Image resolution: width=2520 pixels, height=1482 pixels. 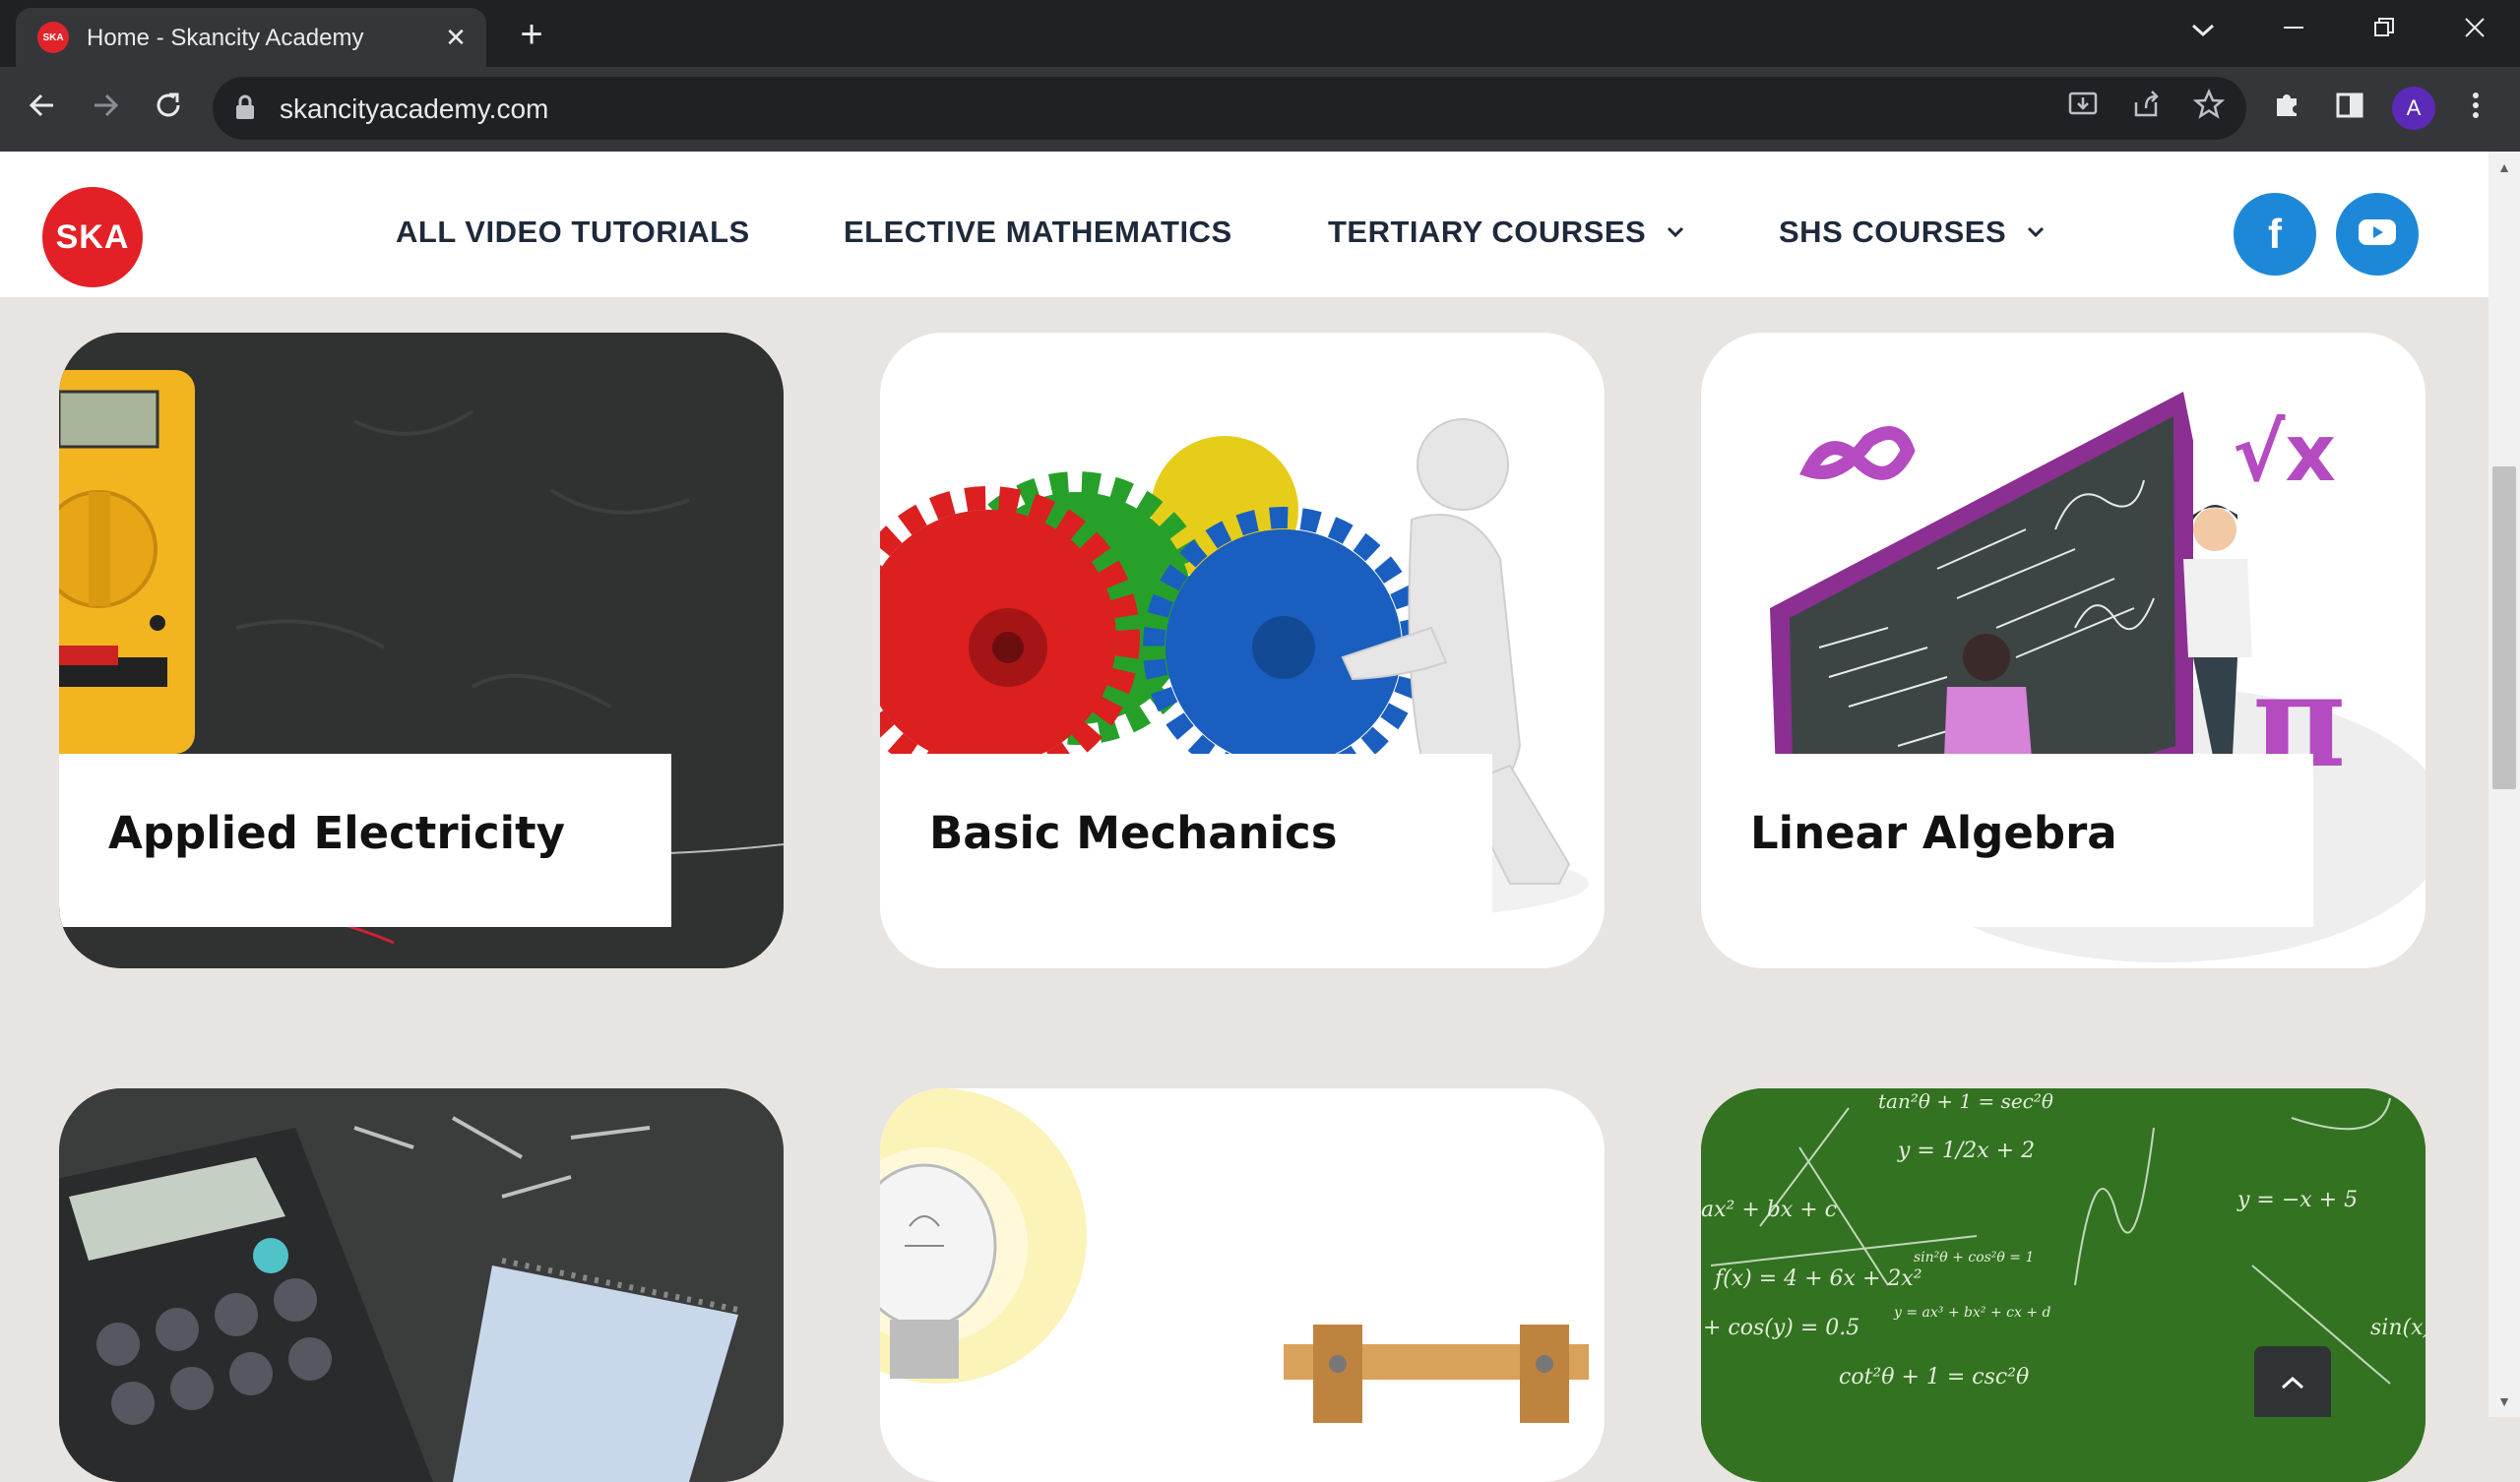 I want to click on card-title-panel: Basic Mechanics, so click(x=1186, y=840).